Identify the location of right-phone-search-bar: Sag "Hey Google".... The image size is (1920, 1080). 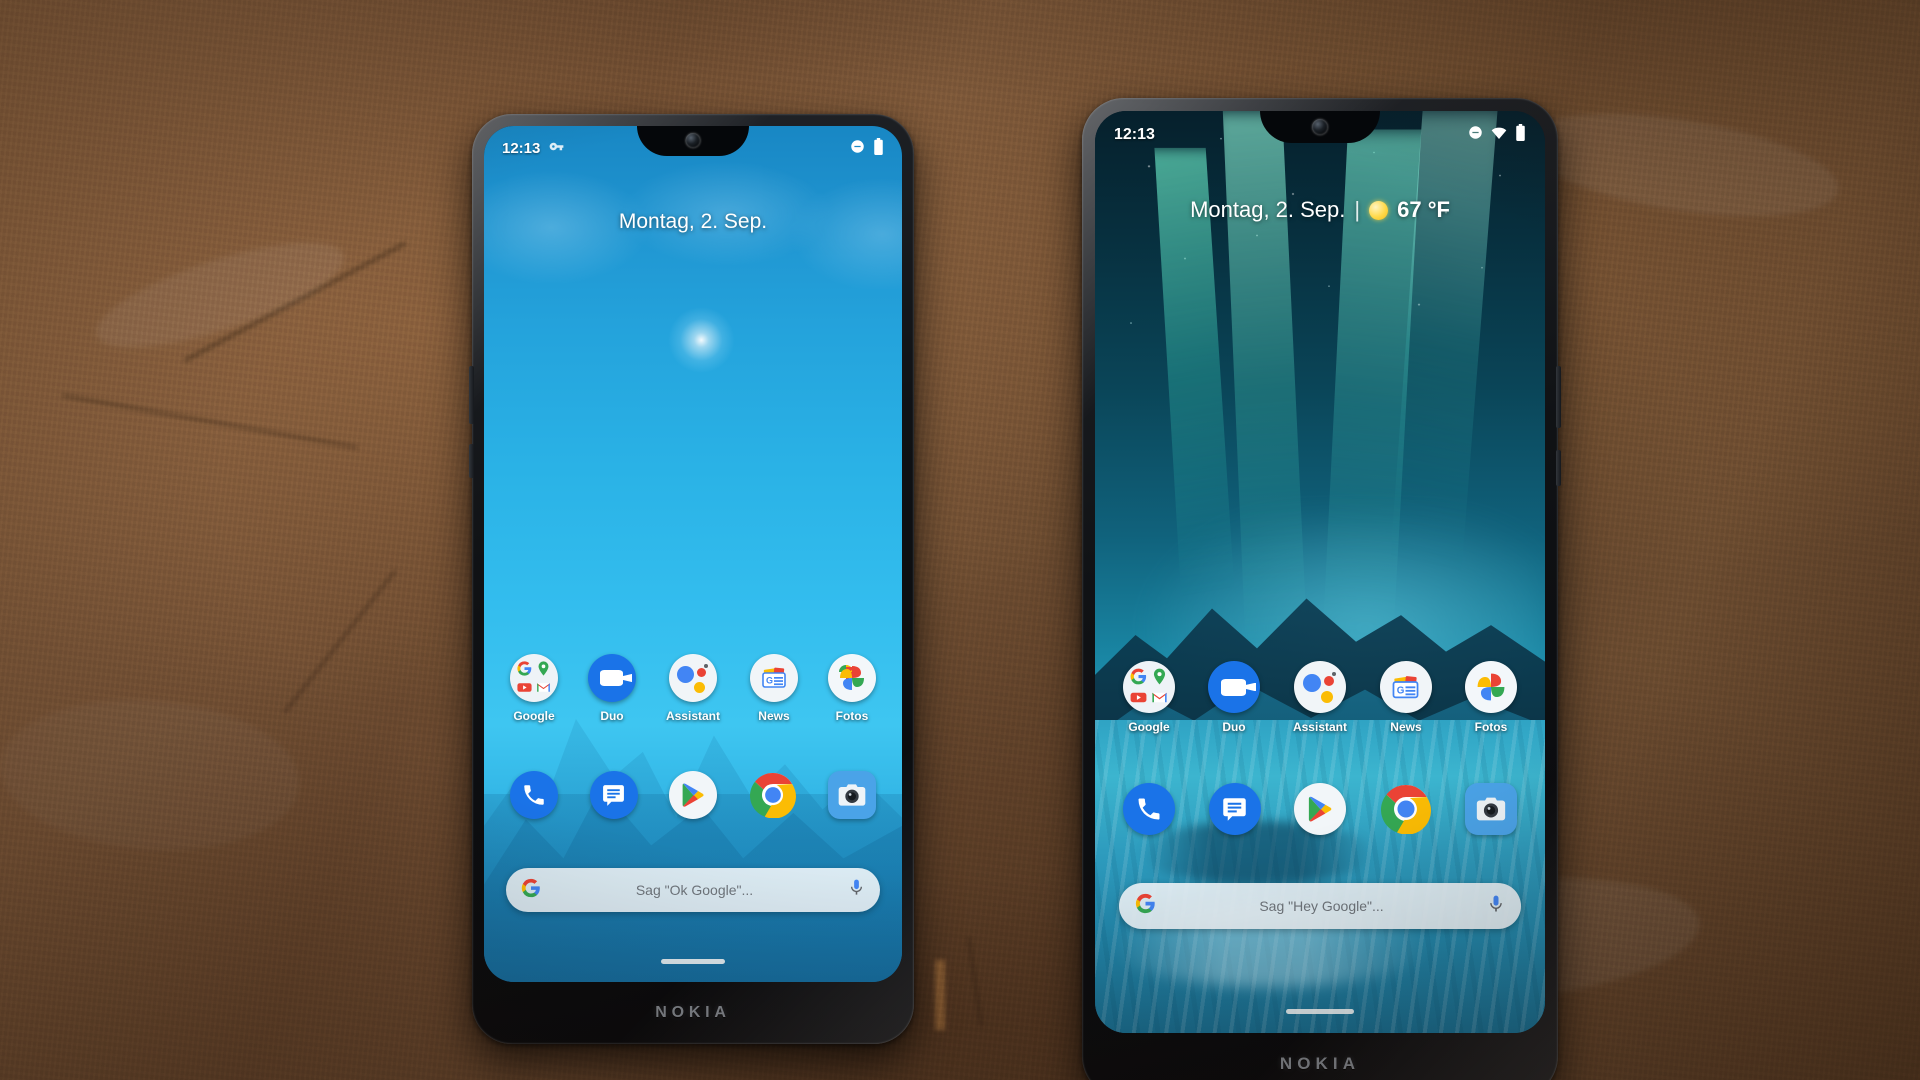
(1320, 906).